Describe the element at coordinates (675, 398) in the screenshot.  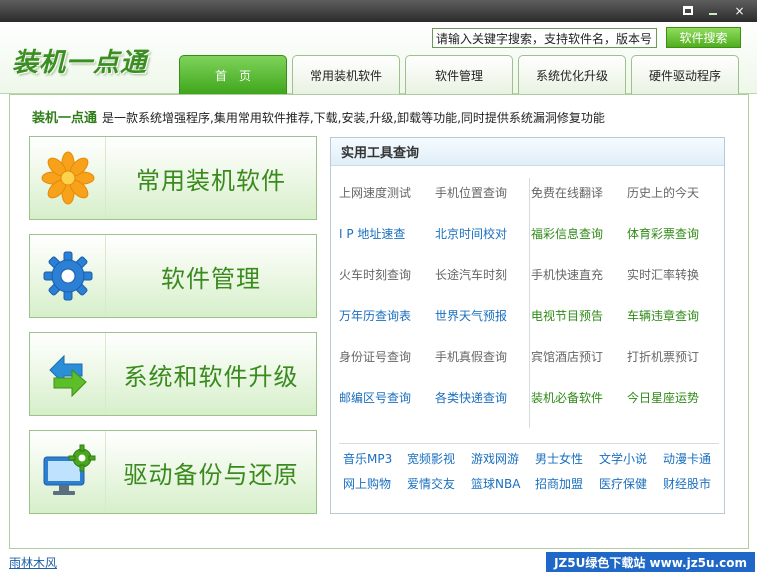
I see `tool-link: 今日星座运势` at that location.